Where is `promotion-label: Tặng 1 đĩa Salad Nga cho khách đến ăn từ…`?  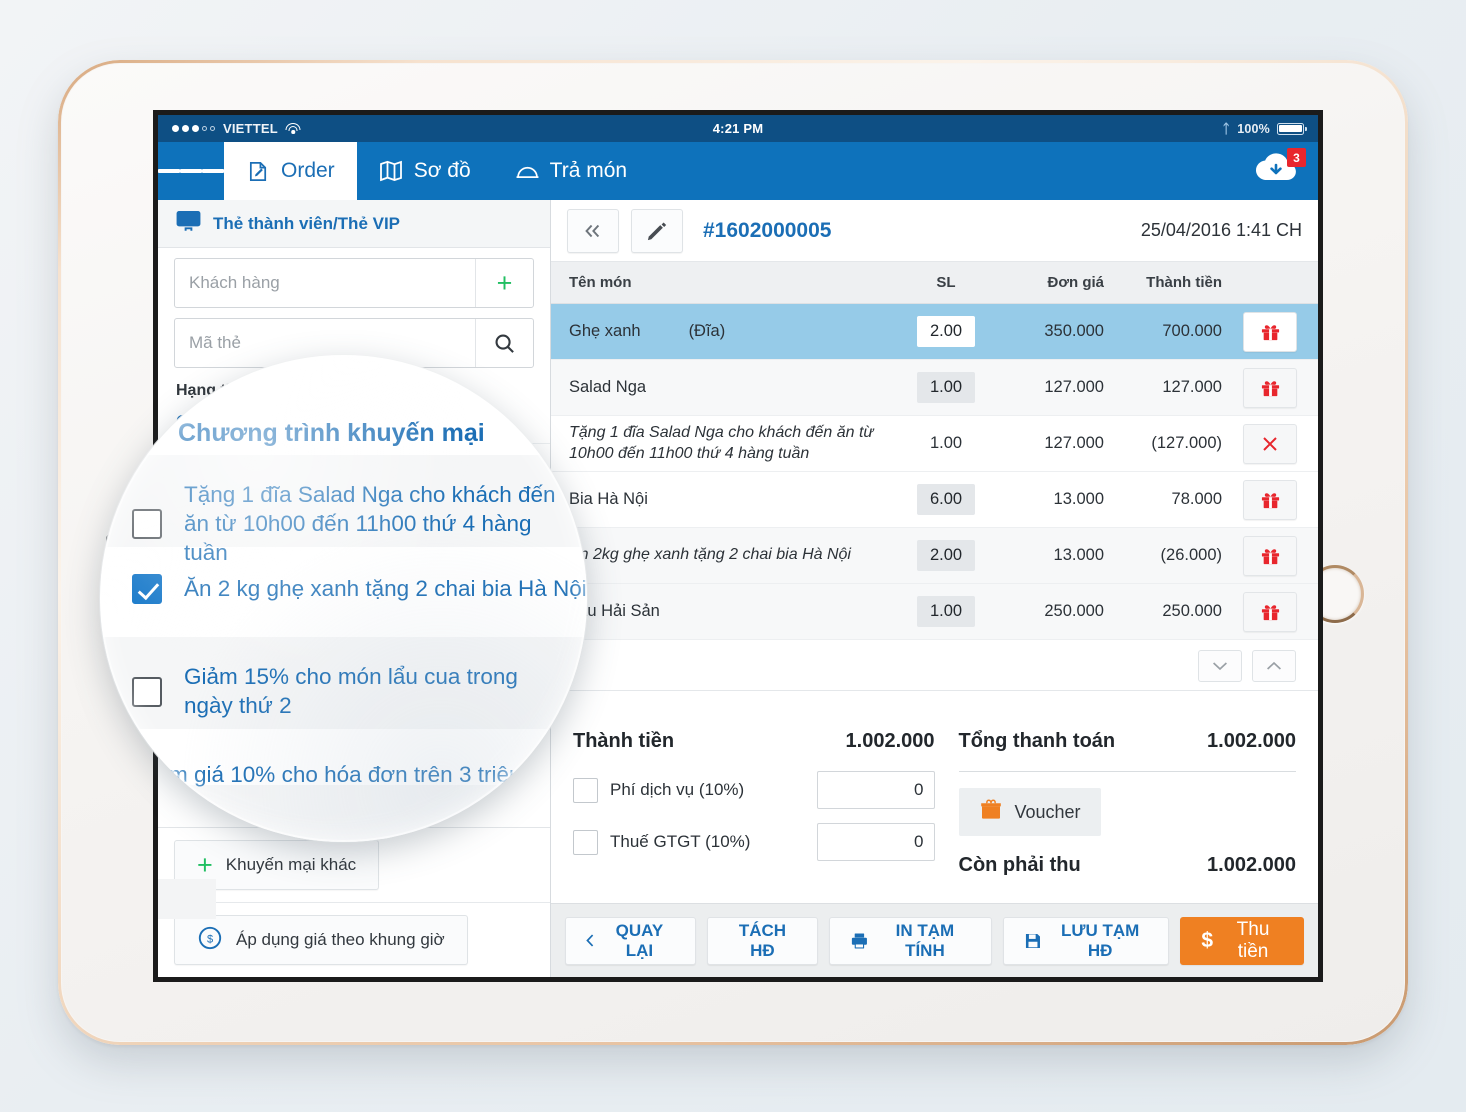 promotion-label: Tặng 1 đĩa Salad Nga cho khách đến ăn từ… is located at coordinates (370, 523).